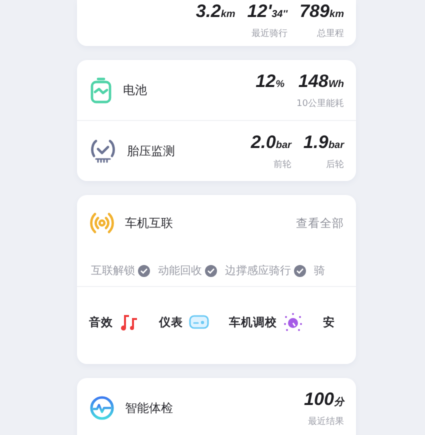 Image resolution: width=425 pixels, height=435 pixels. I want to click on heartbeat-icon, so click(102, 408).